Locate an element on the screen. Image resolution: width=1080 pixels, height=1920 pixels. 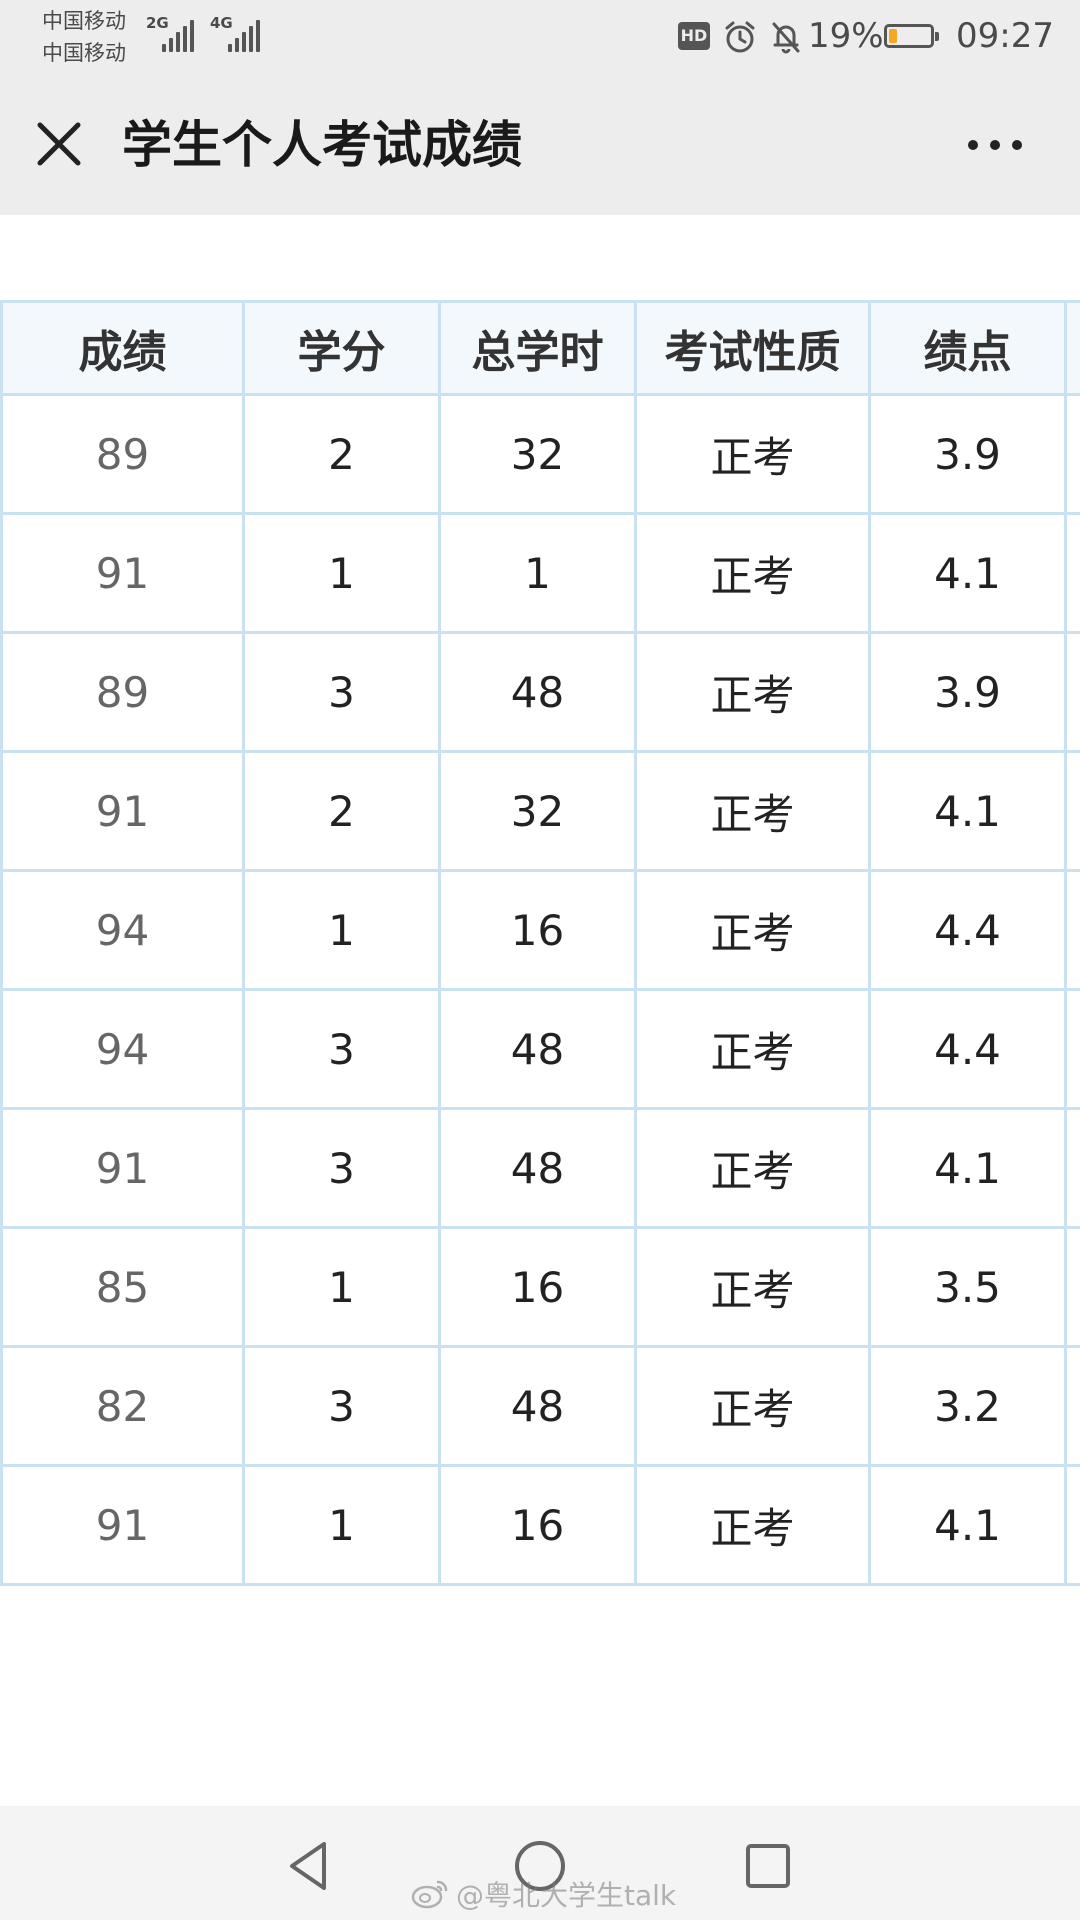
table-row: 82 3 48 正考 3.2 is located at coordinates (540, 1406).